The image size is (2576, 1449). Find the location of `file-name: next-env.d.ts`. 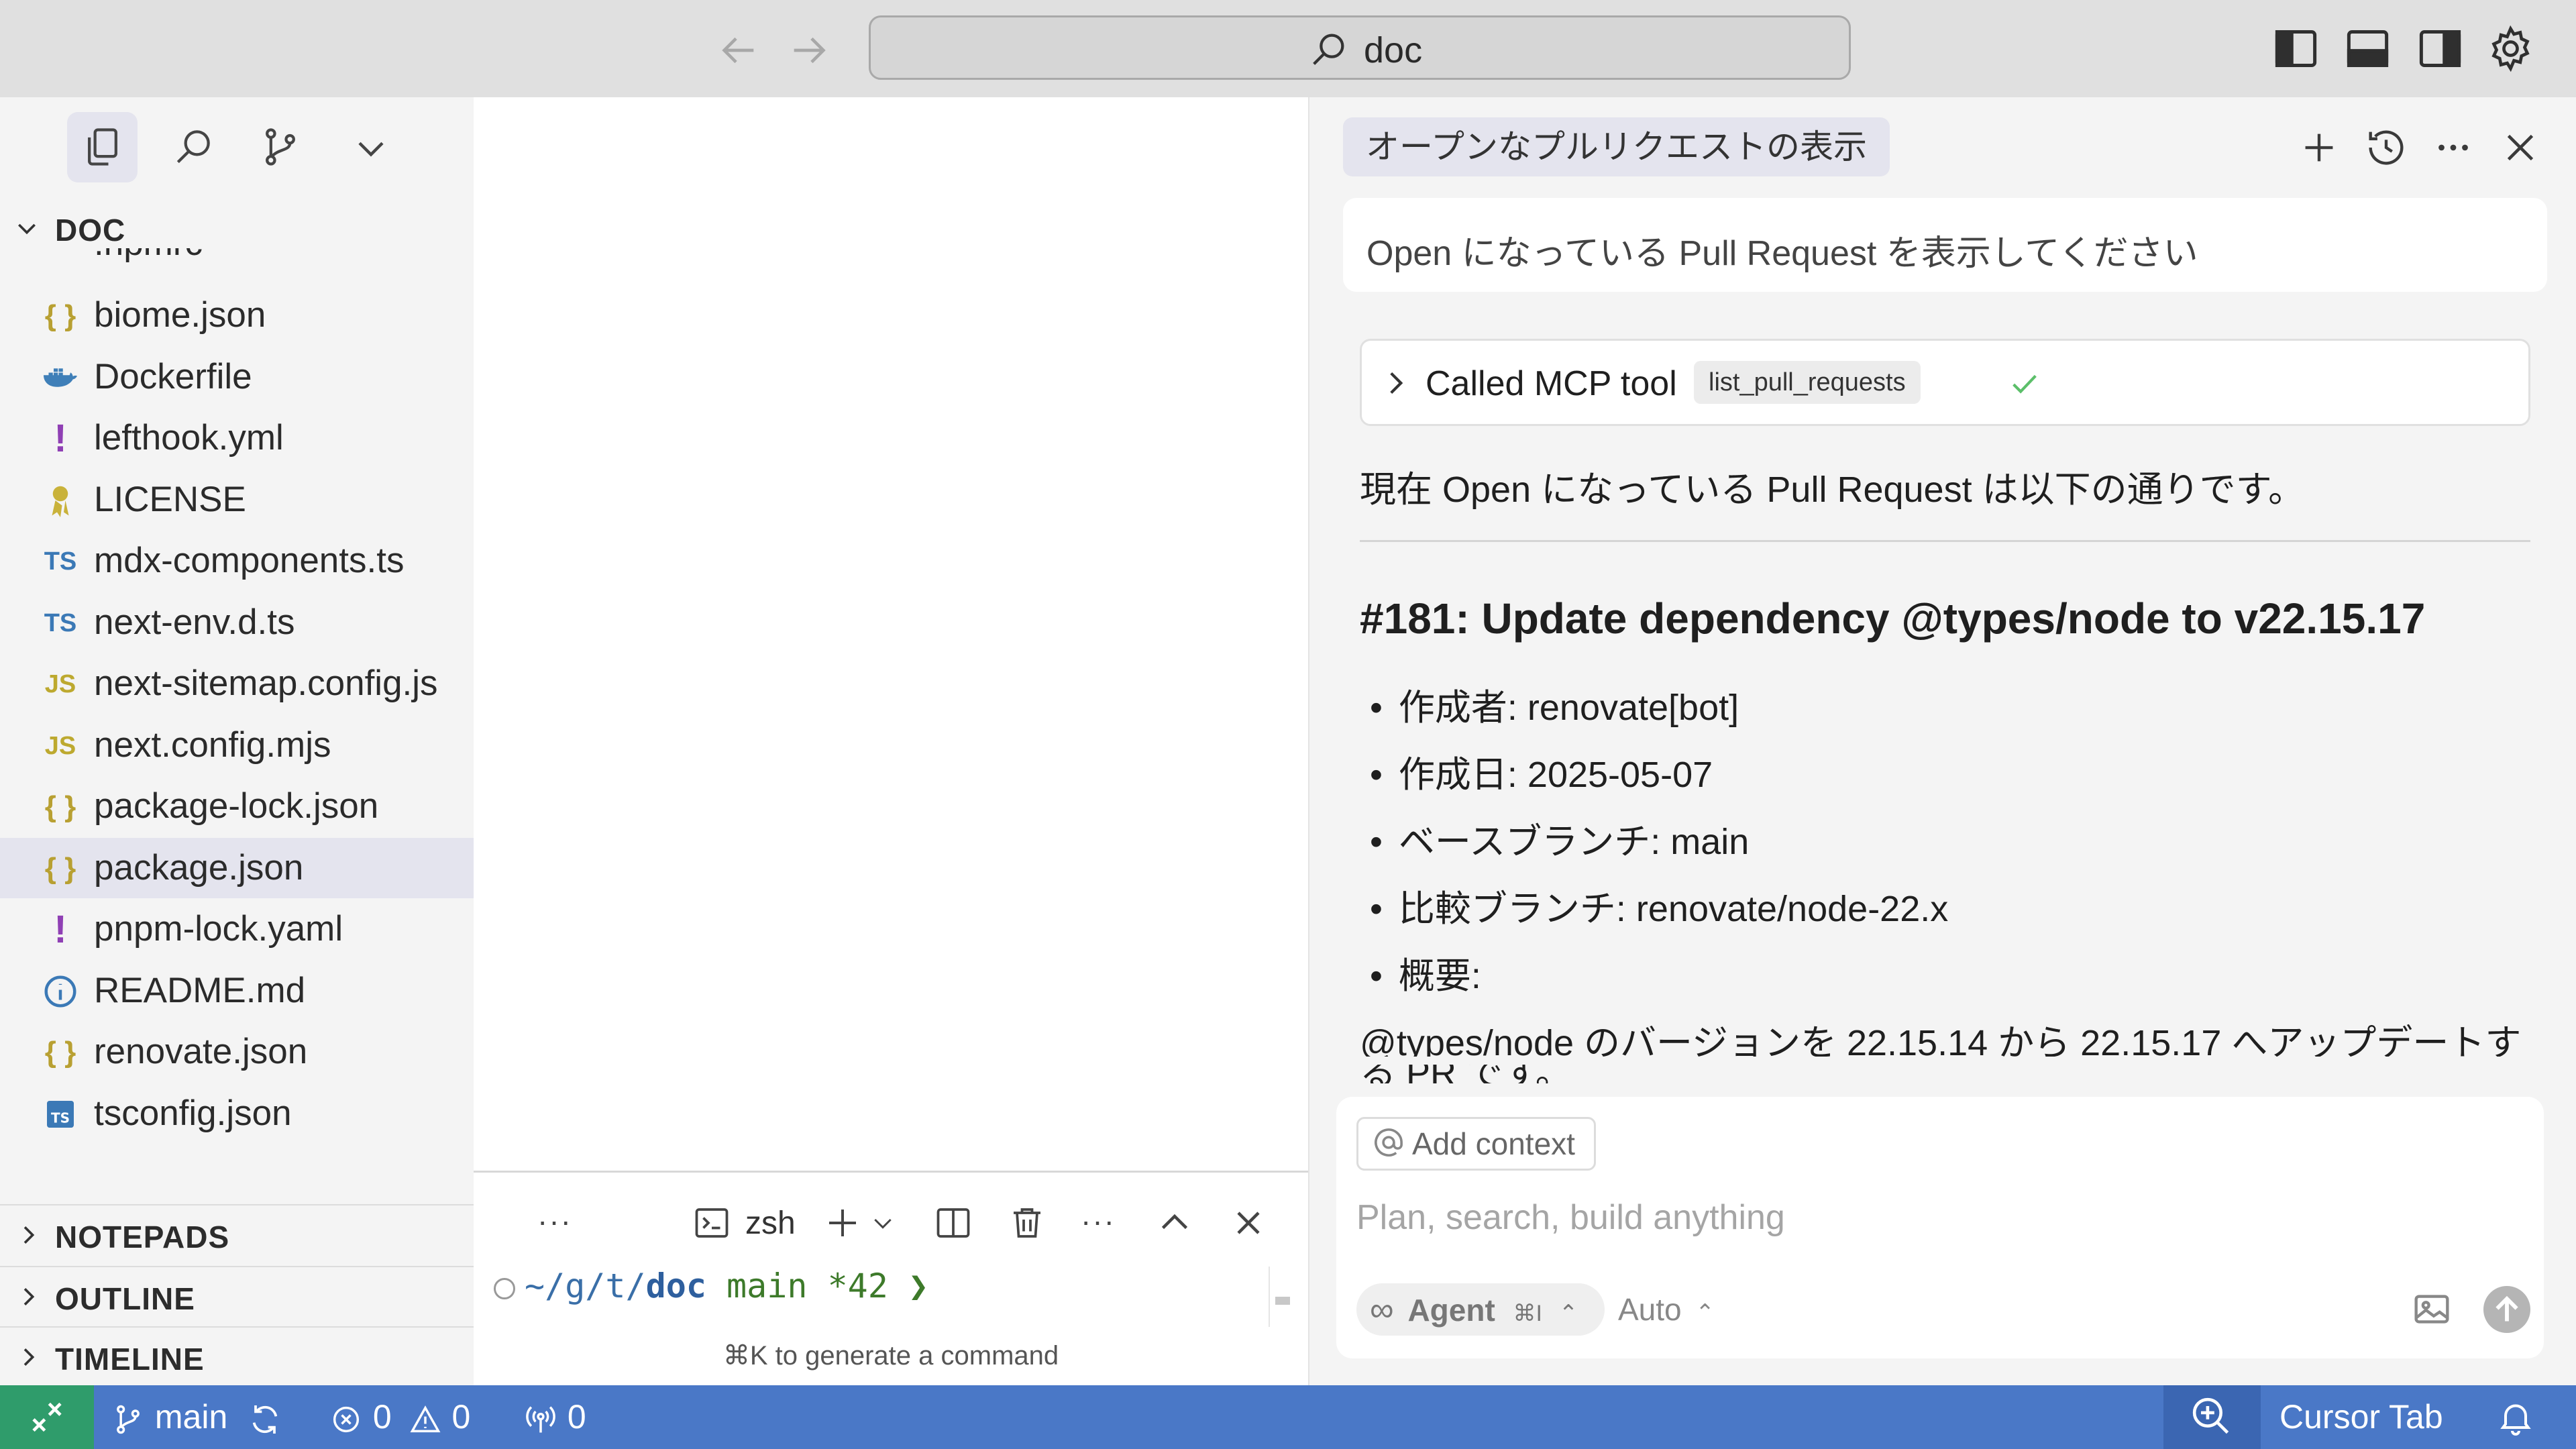

file-name: next-env.d.ts is located at coordinates (194, 622).